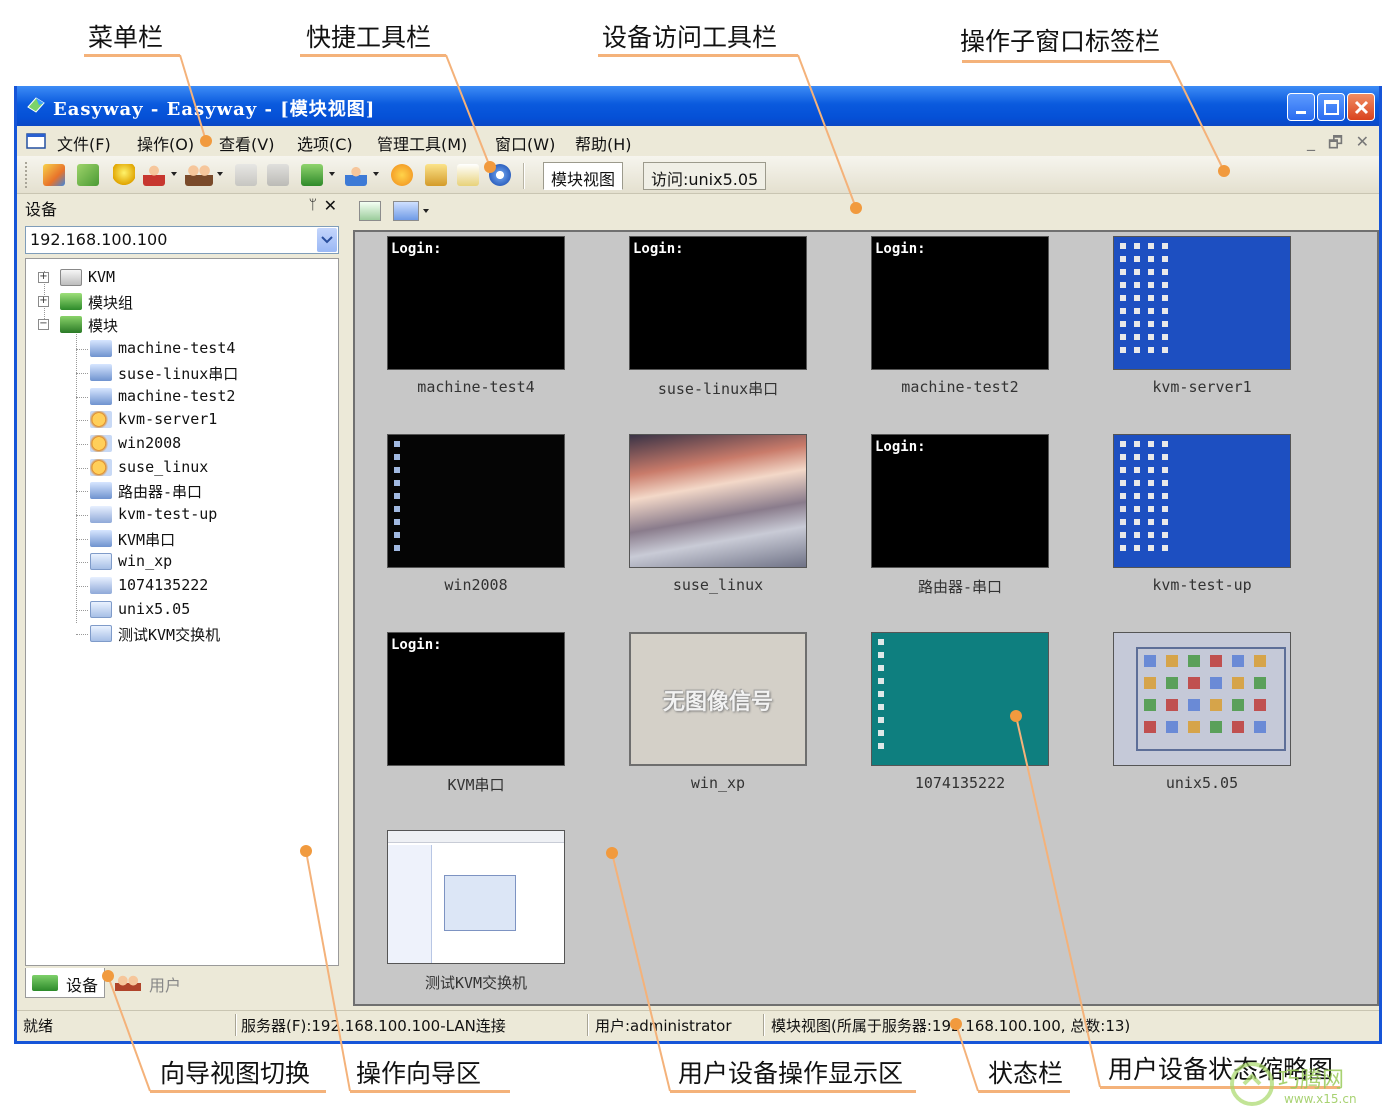  I want to click on menu-operation: 操作(O), so click(165, 143).